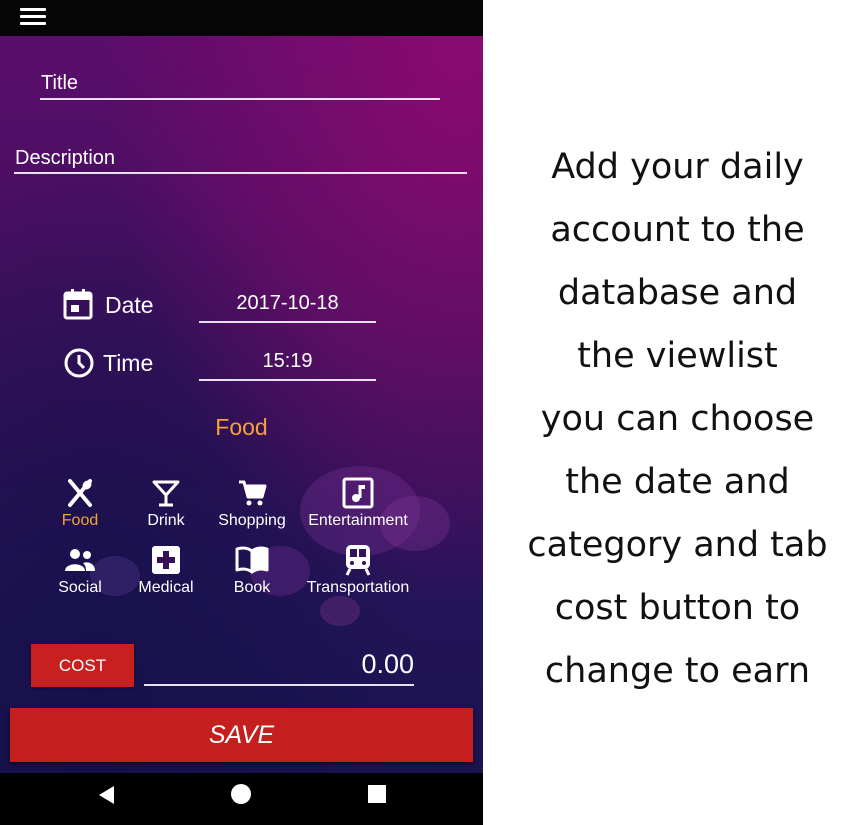 The image size is (863, 825). I want to click on description-placeholder: Description, so click(65, 158).